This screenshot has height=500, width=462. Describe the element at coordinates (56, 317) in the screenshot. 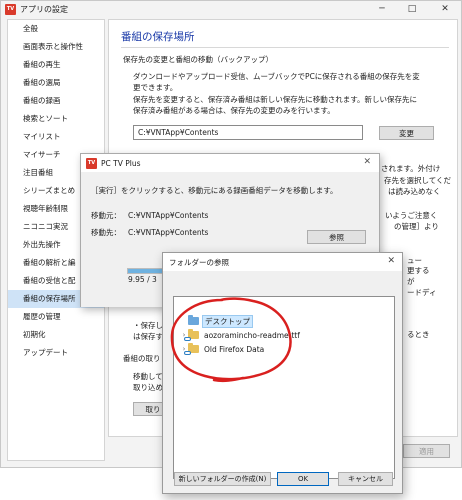

I see `sidebar-item-history: 履歴の管理` at that location.